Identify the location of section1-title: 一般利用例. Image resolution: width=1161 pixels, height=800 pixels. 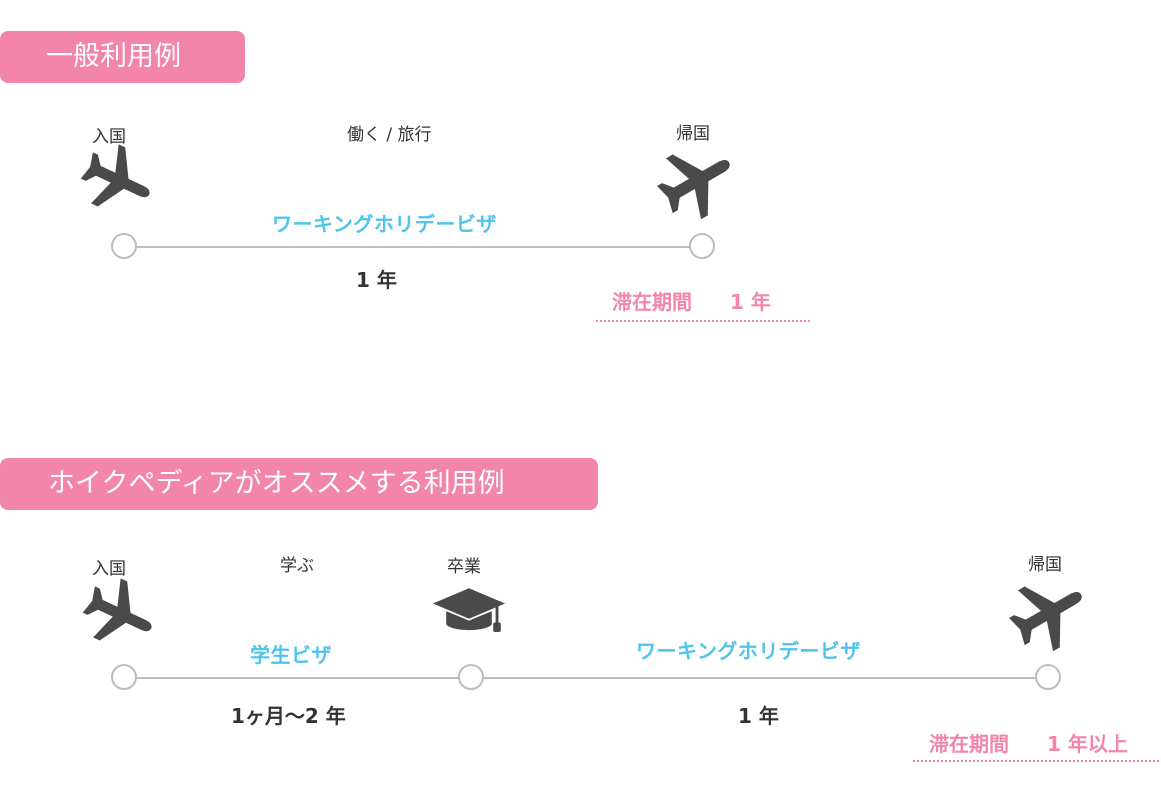
(122, 57).